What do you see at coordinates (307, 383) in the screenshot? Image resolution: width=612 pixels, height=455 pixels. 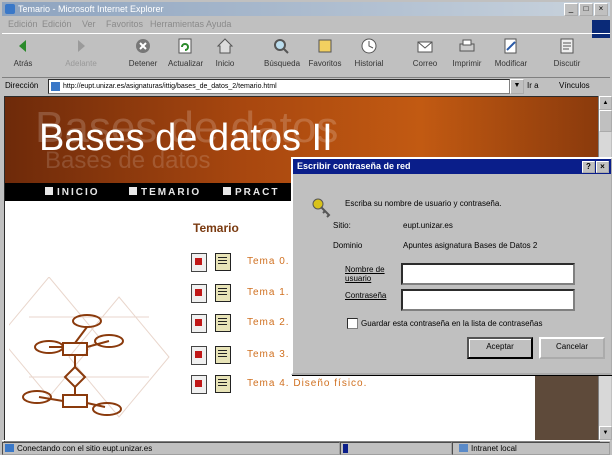 I see `topic-link: Tema 4. Diseño físico.` at bounding box center [307, 383].